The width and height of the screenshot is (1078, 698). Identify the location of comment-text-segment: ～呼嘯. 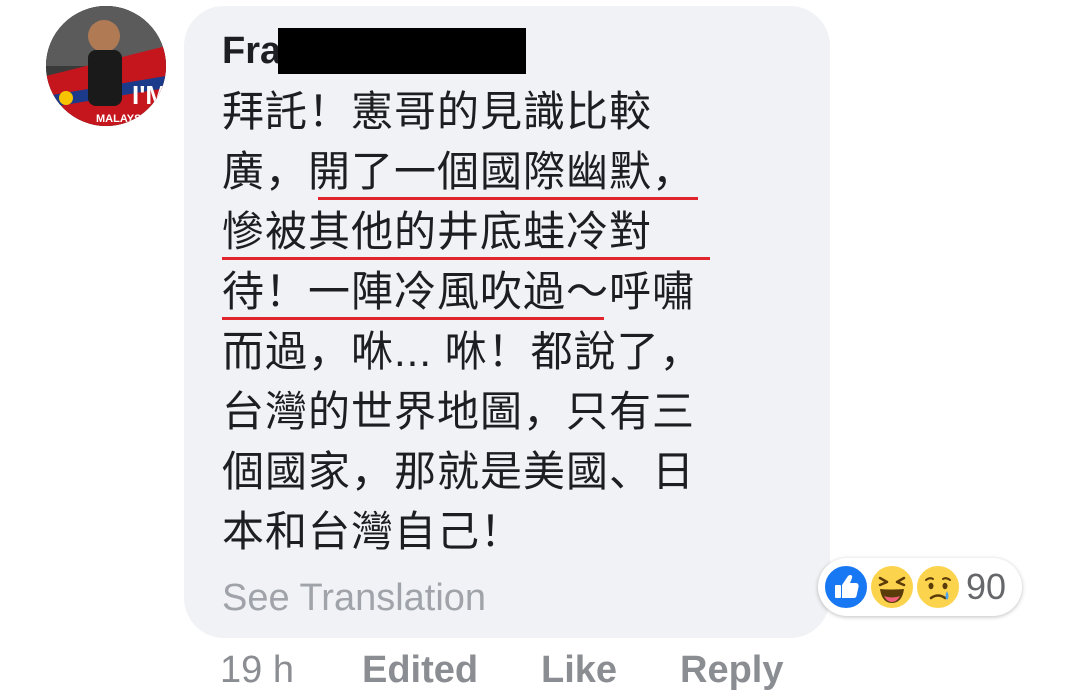
(631, 291).